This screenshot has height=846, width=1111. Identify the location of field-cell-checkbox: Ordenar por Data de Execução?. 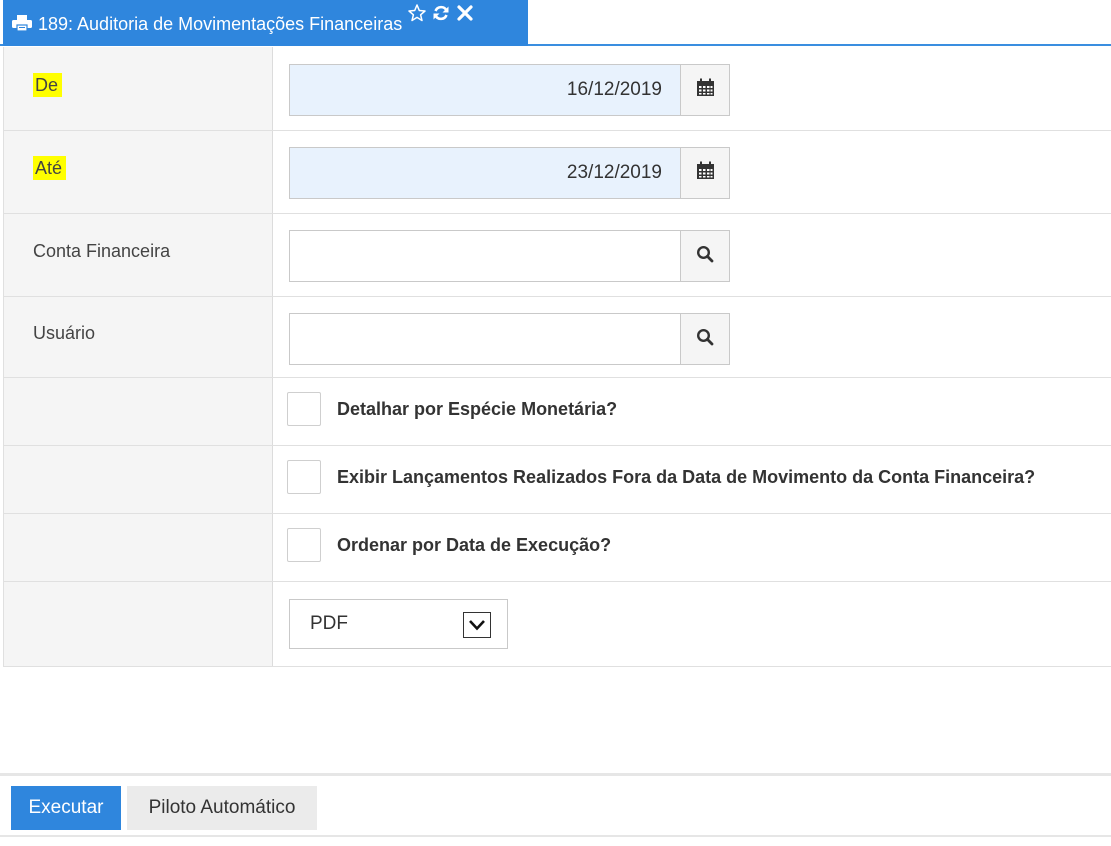
(692, 547).